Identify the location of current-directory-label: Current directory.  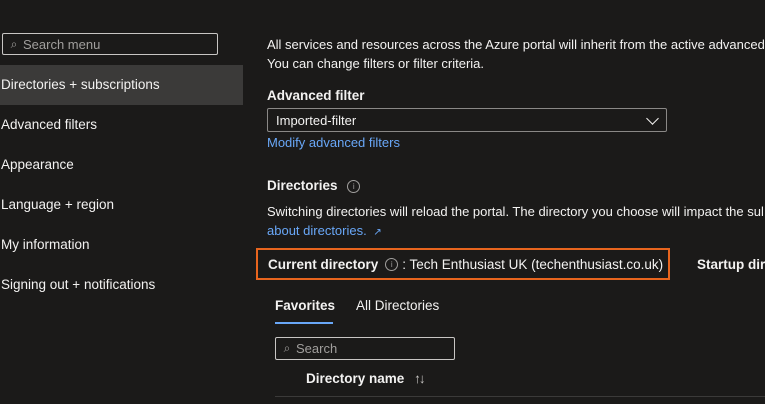
(323, 264).